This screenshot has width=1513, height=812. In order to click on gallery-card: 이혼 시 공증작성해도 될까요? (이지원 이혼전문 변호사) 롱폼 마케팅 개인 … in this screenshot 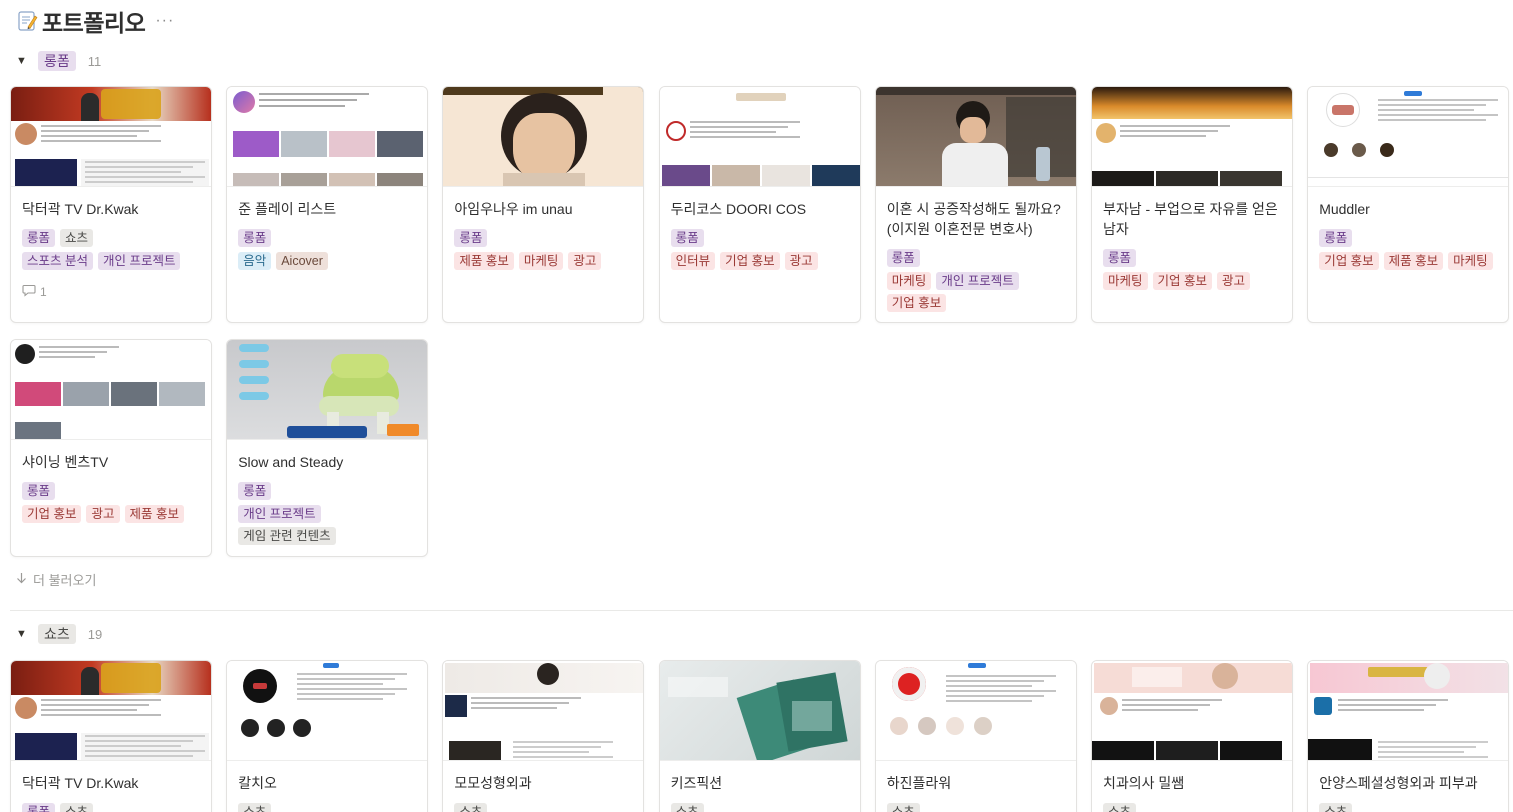, I will do `click(975, 204)`.